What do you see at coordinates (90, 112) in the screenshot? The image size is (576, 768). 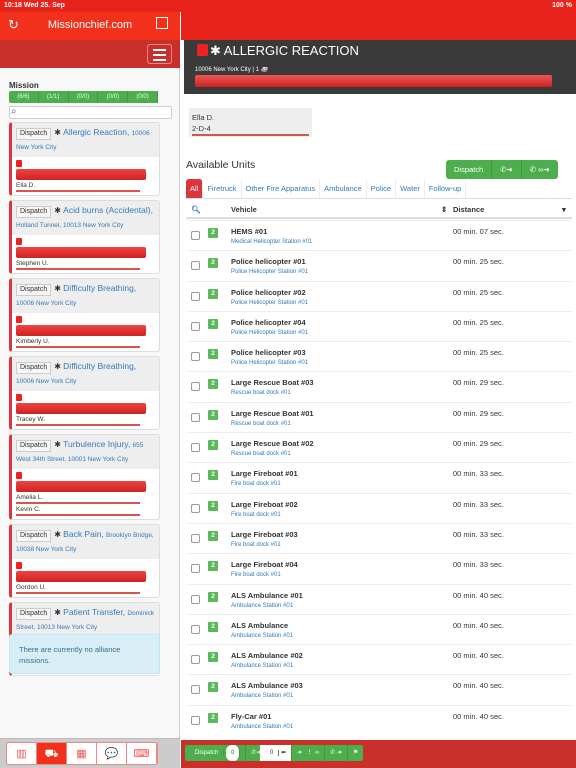 I see `mission-search-input: ⌕` at bounding box center [90, 112].